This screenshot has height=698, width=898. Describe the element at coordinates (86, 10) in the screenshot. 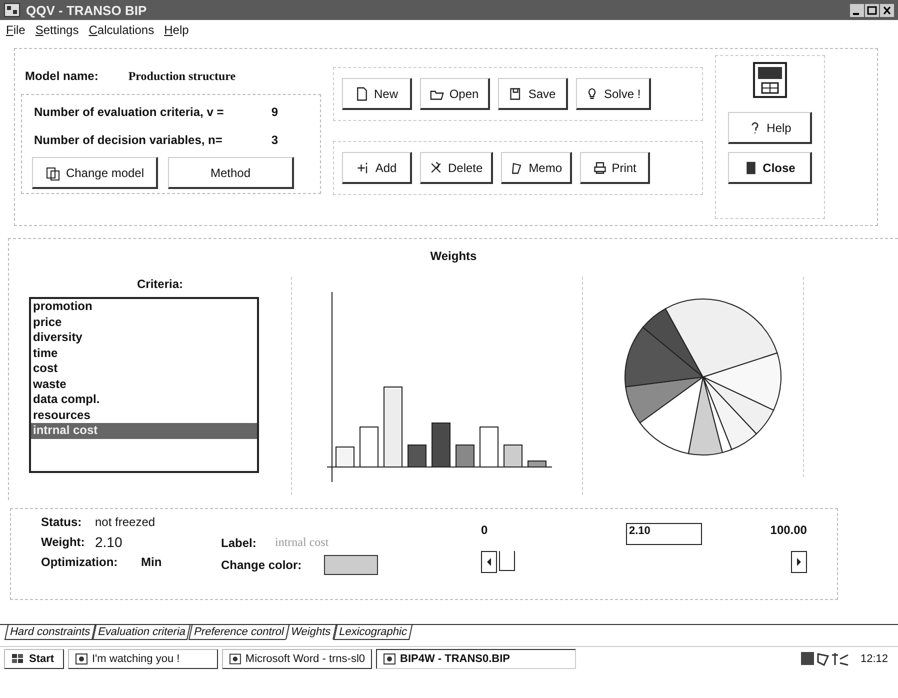

I see `window-title: QQV - TRANSO BIP` at that location.